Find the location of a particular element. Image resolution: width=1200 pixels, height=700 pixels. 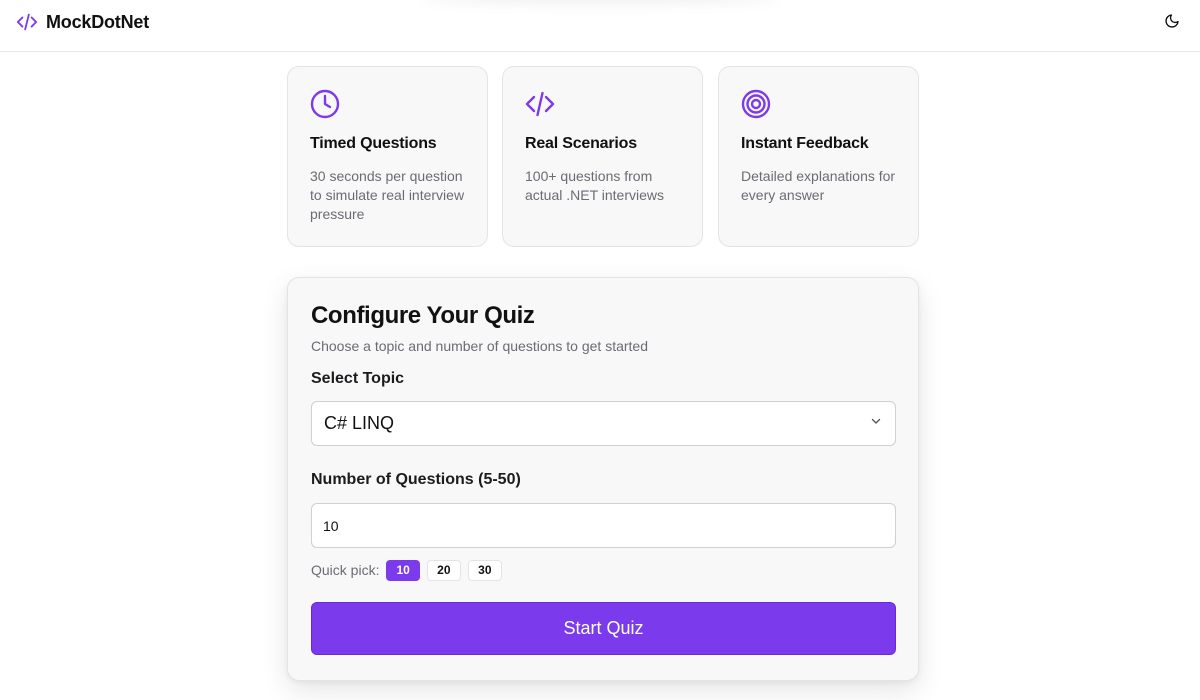

feature-title: Real Scenarios is located at coordinates (581, 143).